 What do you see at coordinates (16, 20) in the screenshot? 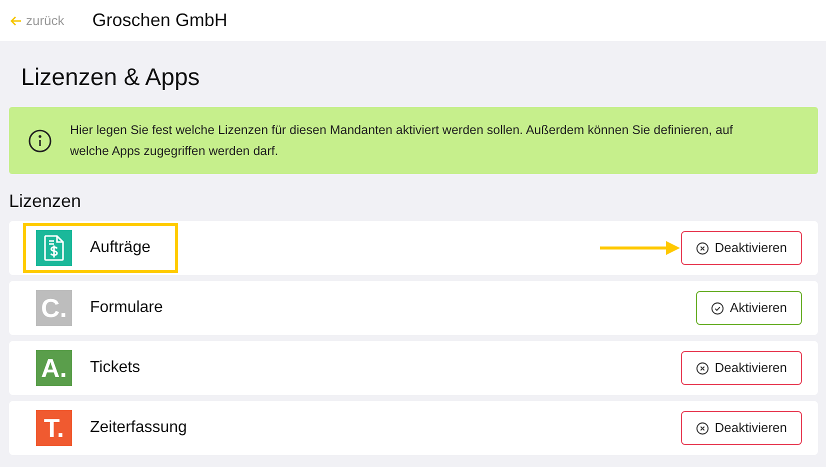
I see `back-arrow-icon` at bounding box center [16, 20].